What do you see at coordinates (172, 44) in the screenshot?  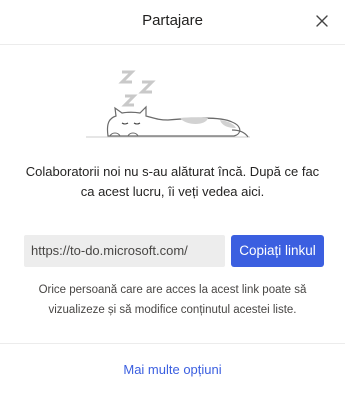 I see `header-divider` at bounding box center [172, 44].